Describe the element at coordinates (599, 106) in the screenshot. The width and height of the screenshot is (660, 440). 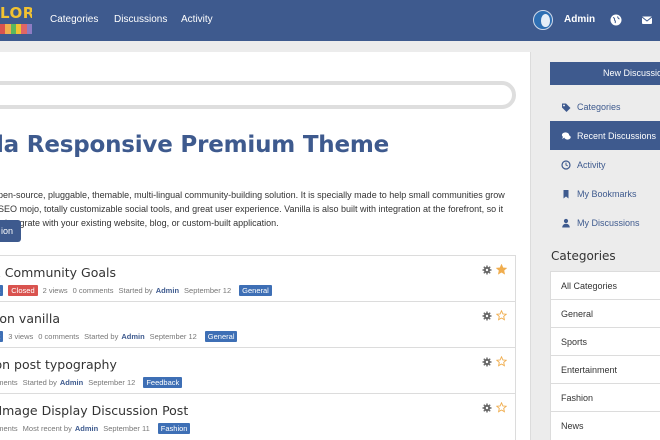
I see `sidebar-item-label: Categories` at that location.